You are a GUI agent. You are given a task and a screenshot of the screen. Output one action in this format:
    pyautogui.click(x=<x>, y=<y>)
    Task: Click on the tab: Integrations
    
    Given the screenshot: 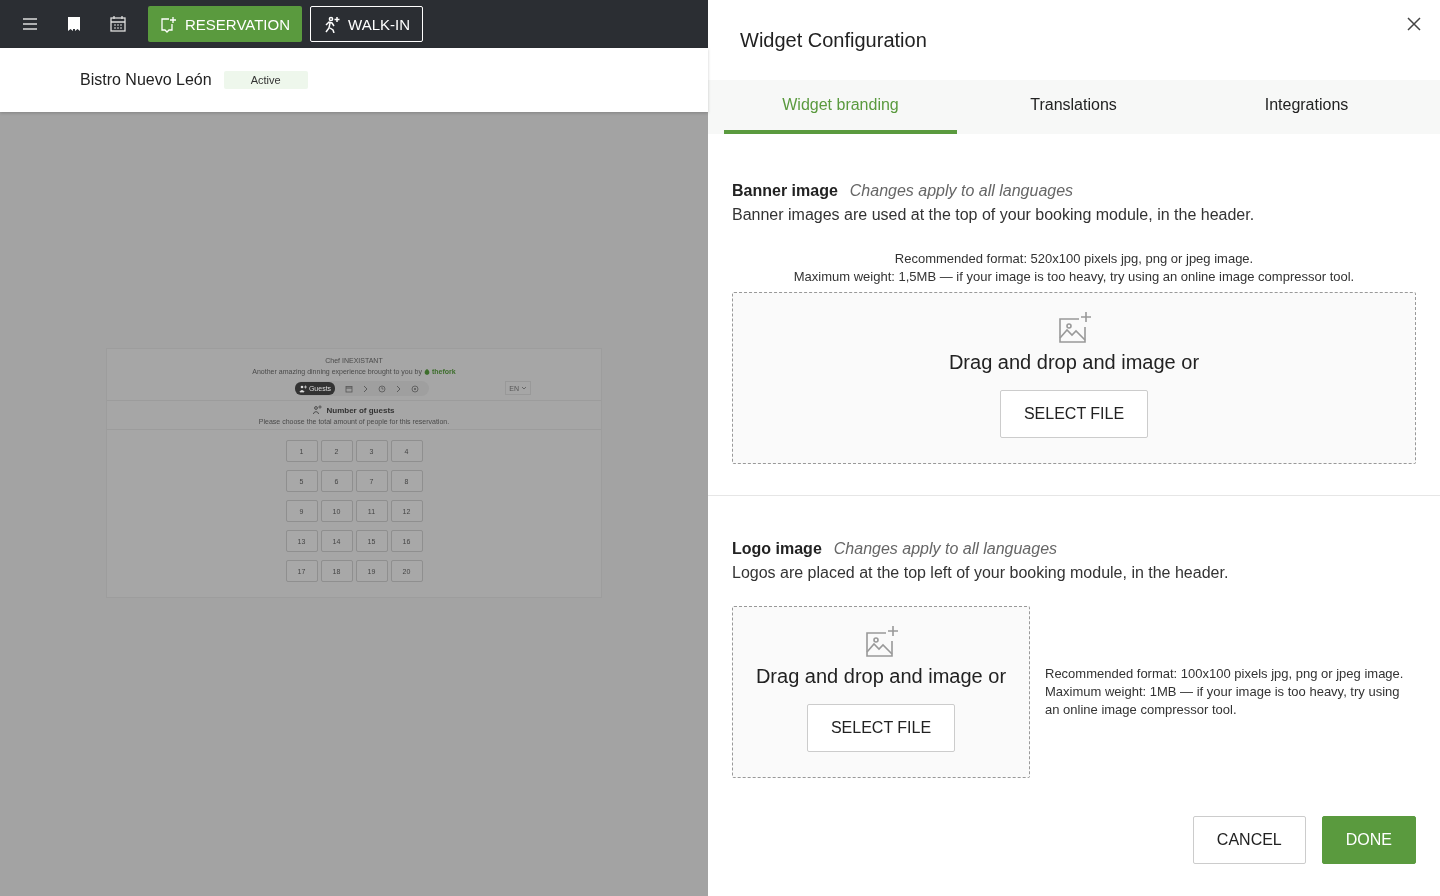 What is the action you would take?
    pyautogui.click(x=1306, y=107)
    